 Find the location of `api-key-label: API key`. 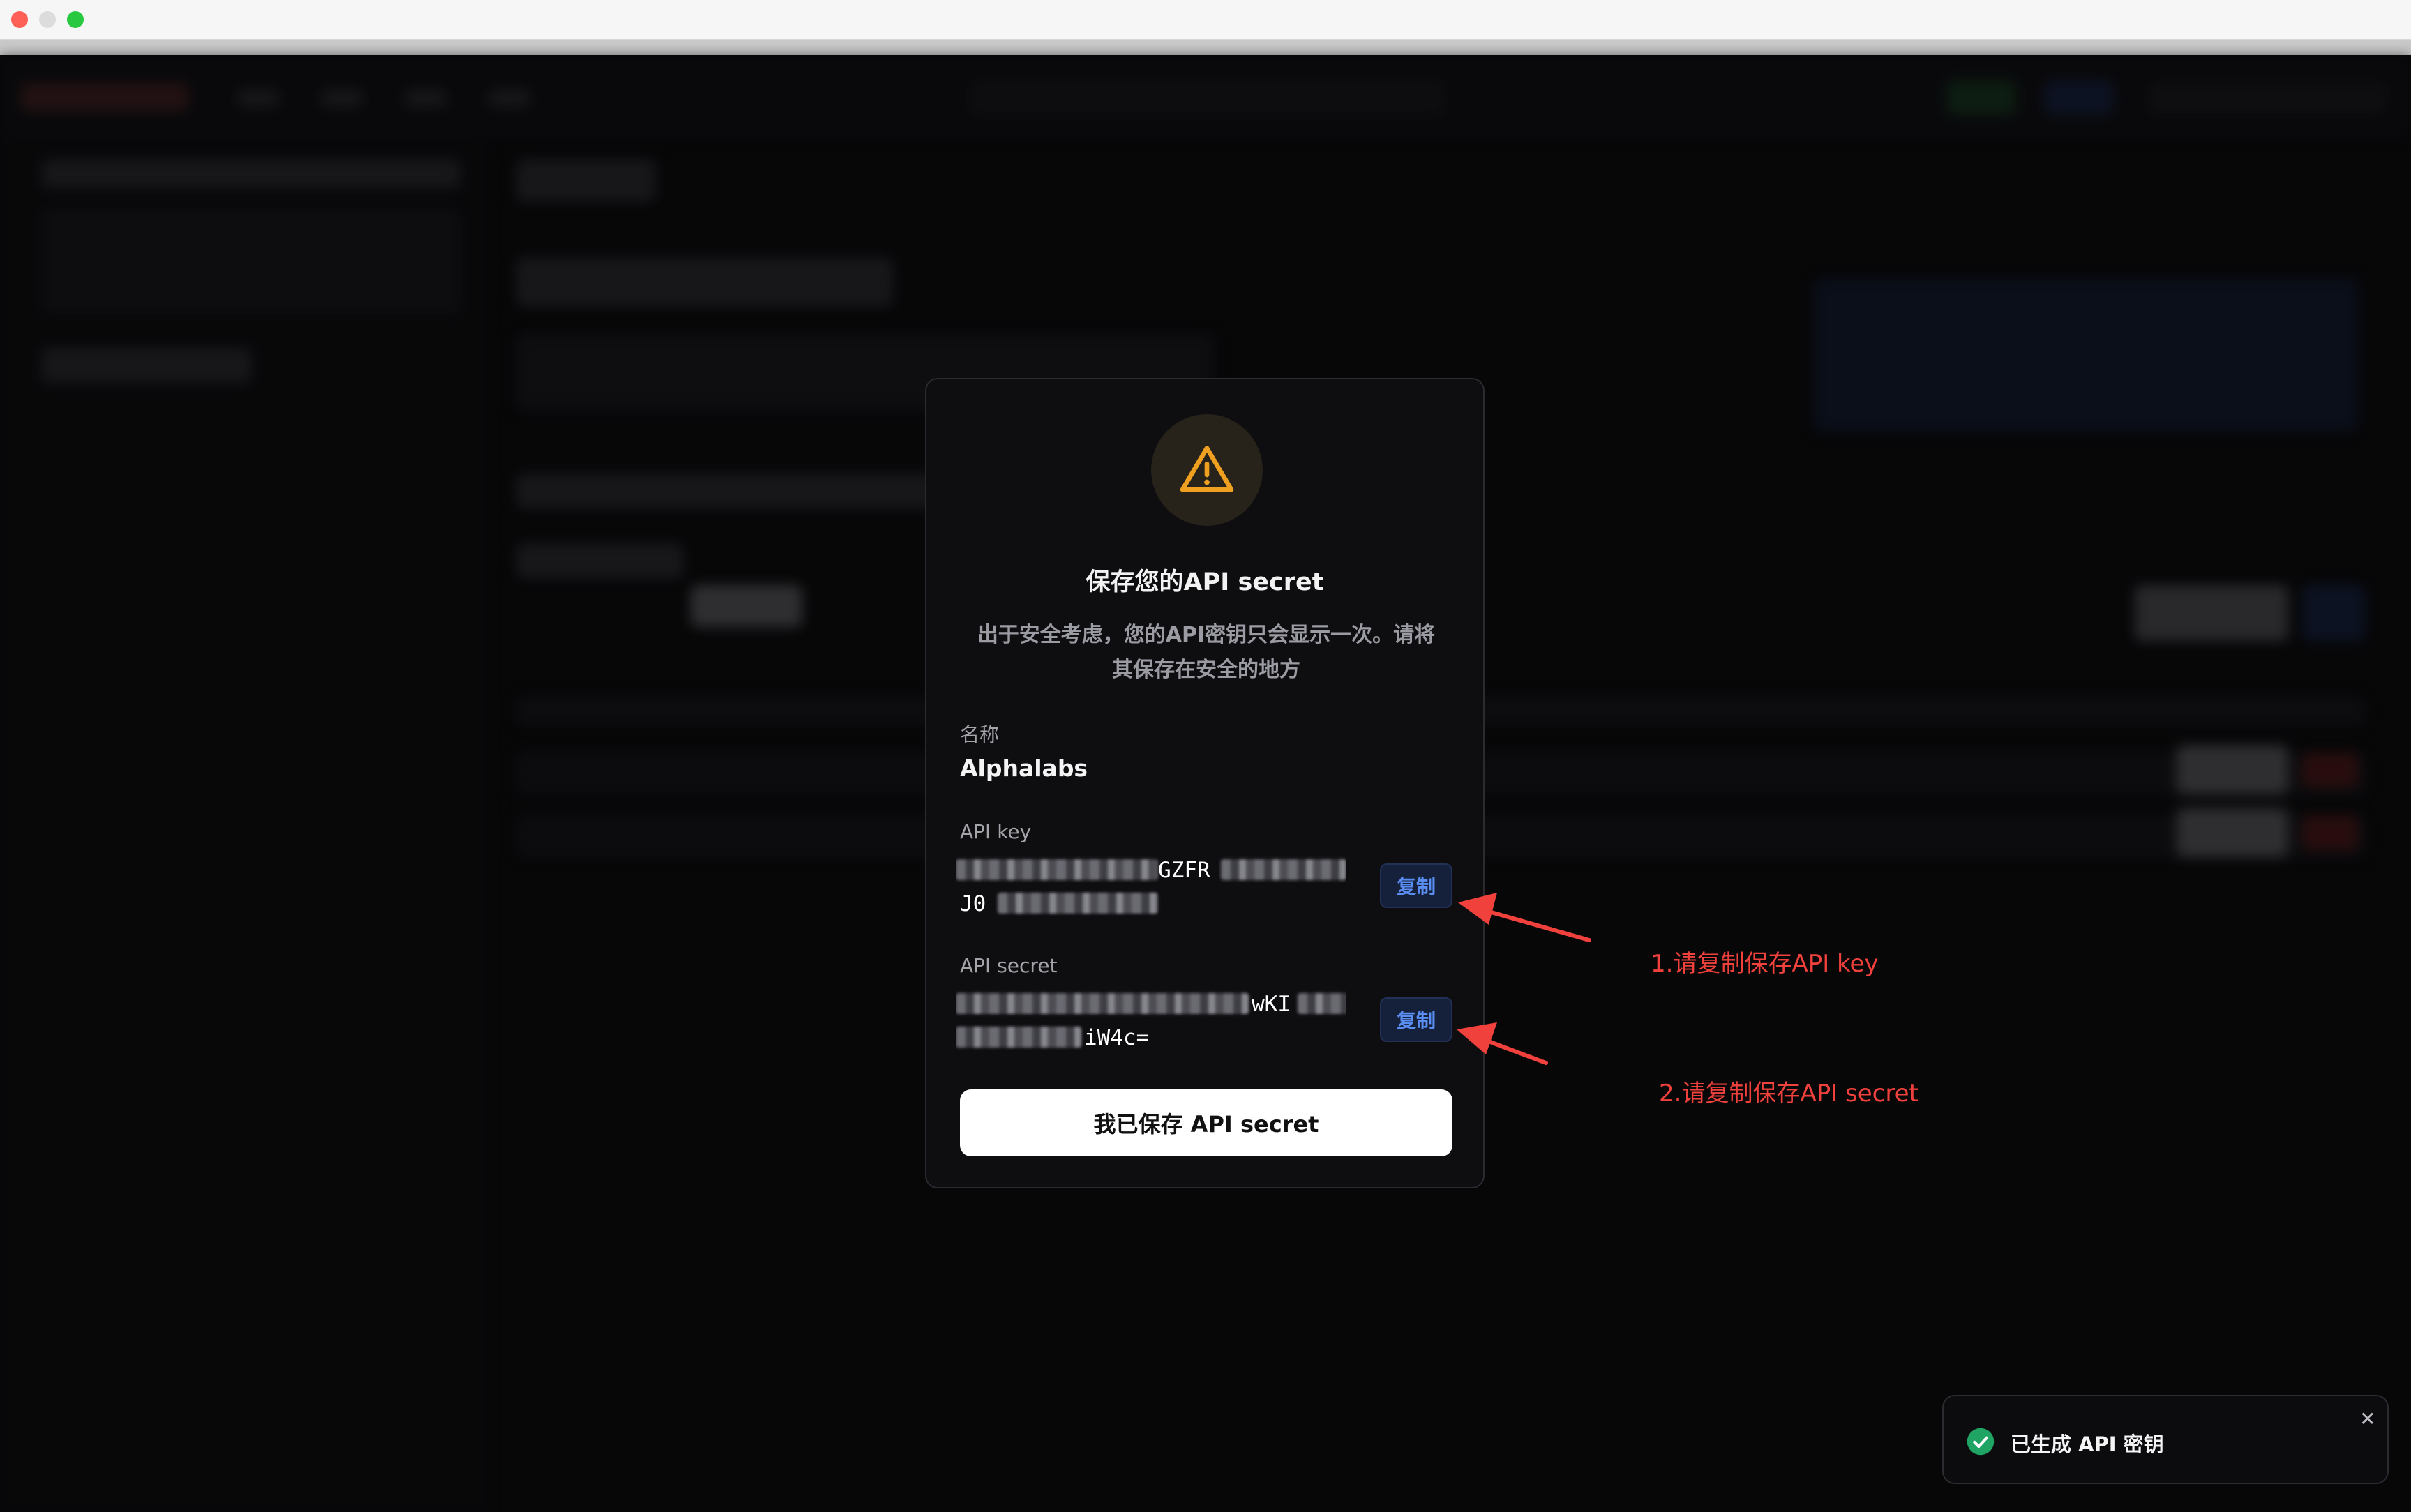

api-key-label: API key is located at coordinates (996, 832).